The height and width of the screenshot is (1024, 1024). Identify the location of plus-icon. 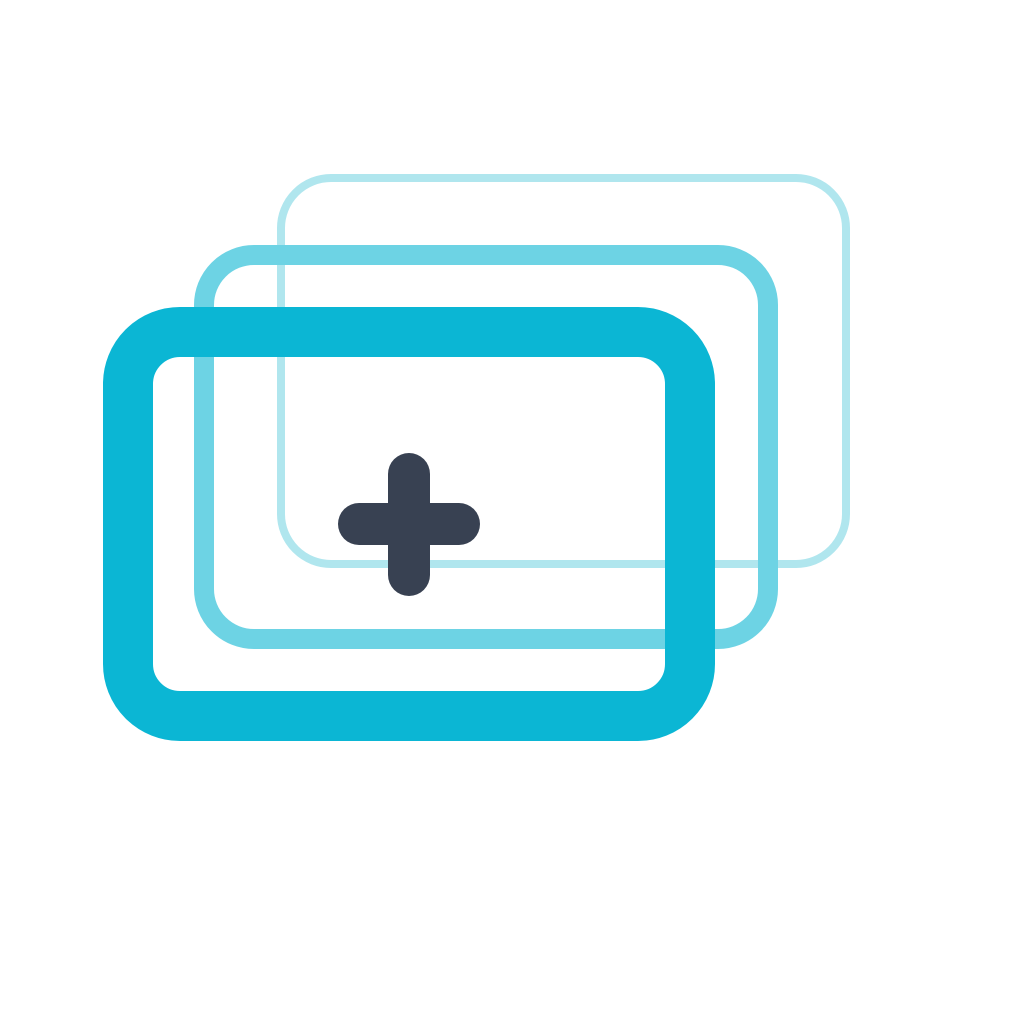
(409, 524).